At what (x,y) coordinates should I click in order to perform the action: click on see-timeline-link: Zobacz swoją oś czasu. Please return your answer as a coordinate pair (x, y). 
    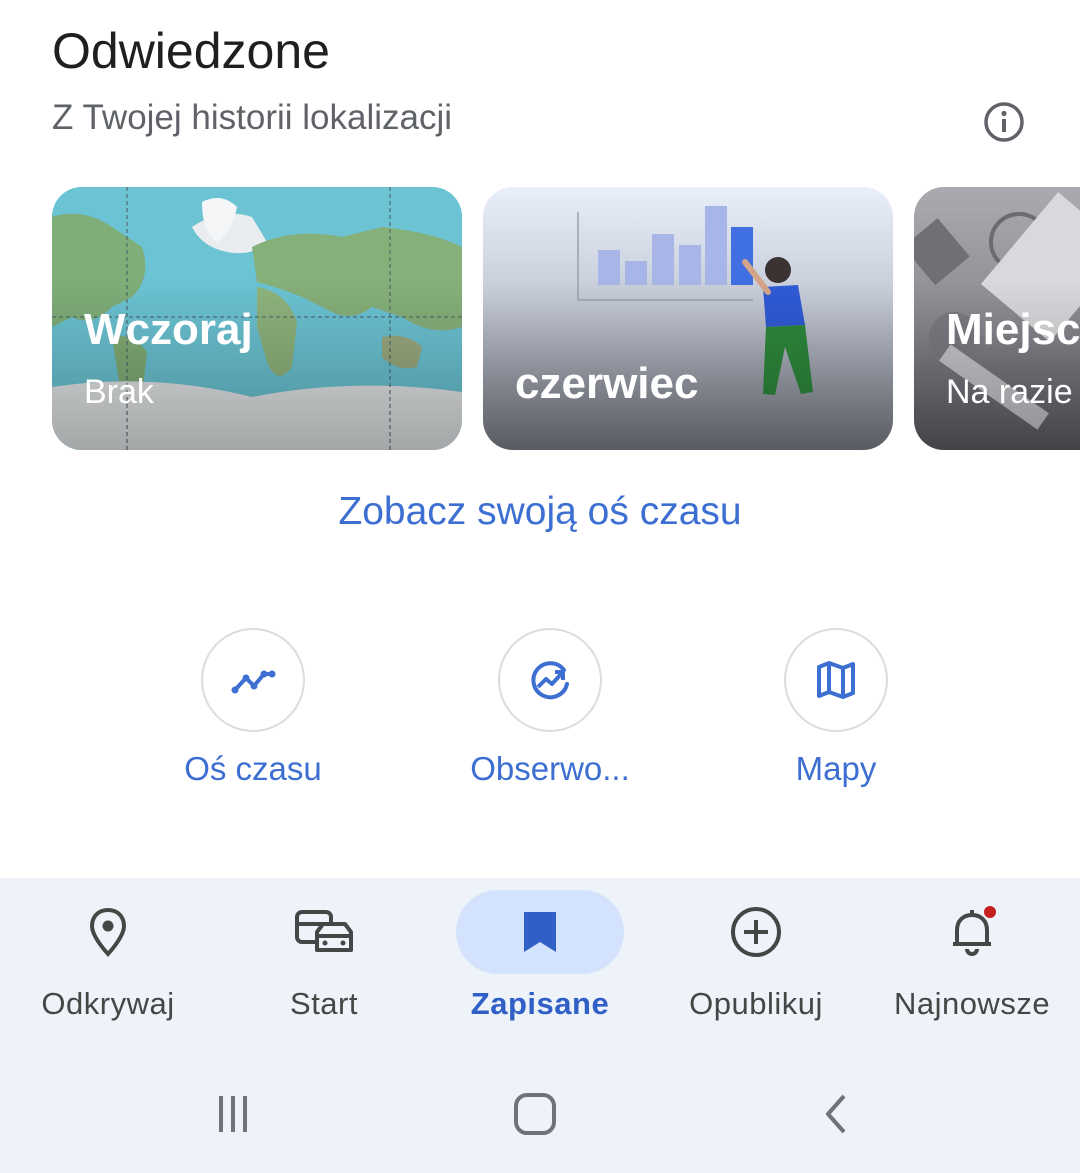
    Looking at the image, I should click on (540, 512).